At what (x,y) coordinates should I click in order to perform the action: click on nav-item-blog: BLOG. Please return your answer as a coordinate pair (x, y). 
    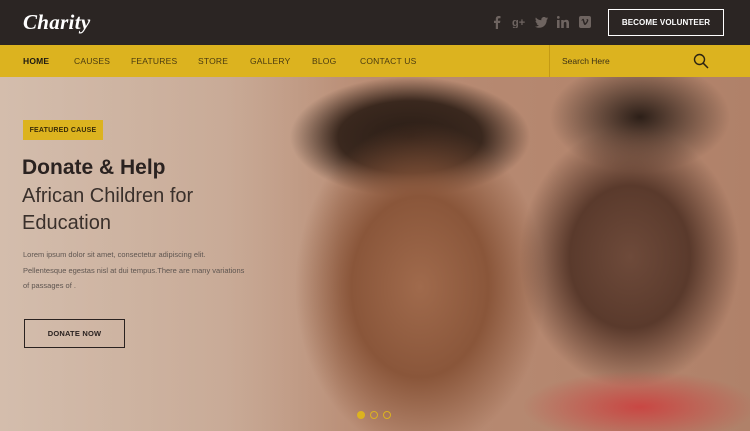
    Looking at the image, I should click on (324, 61).